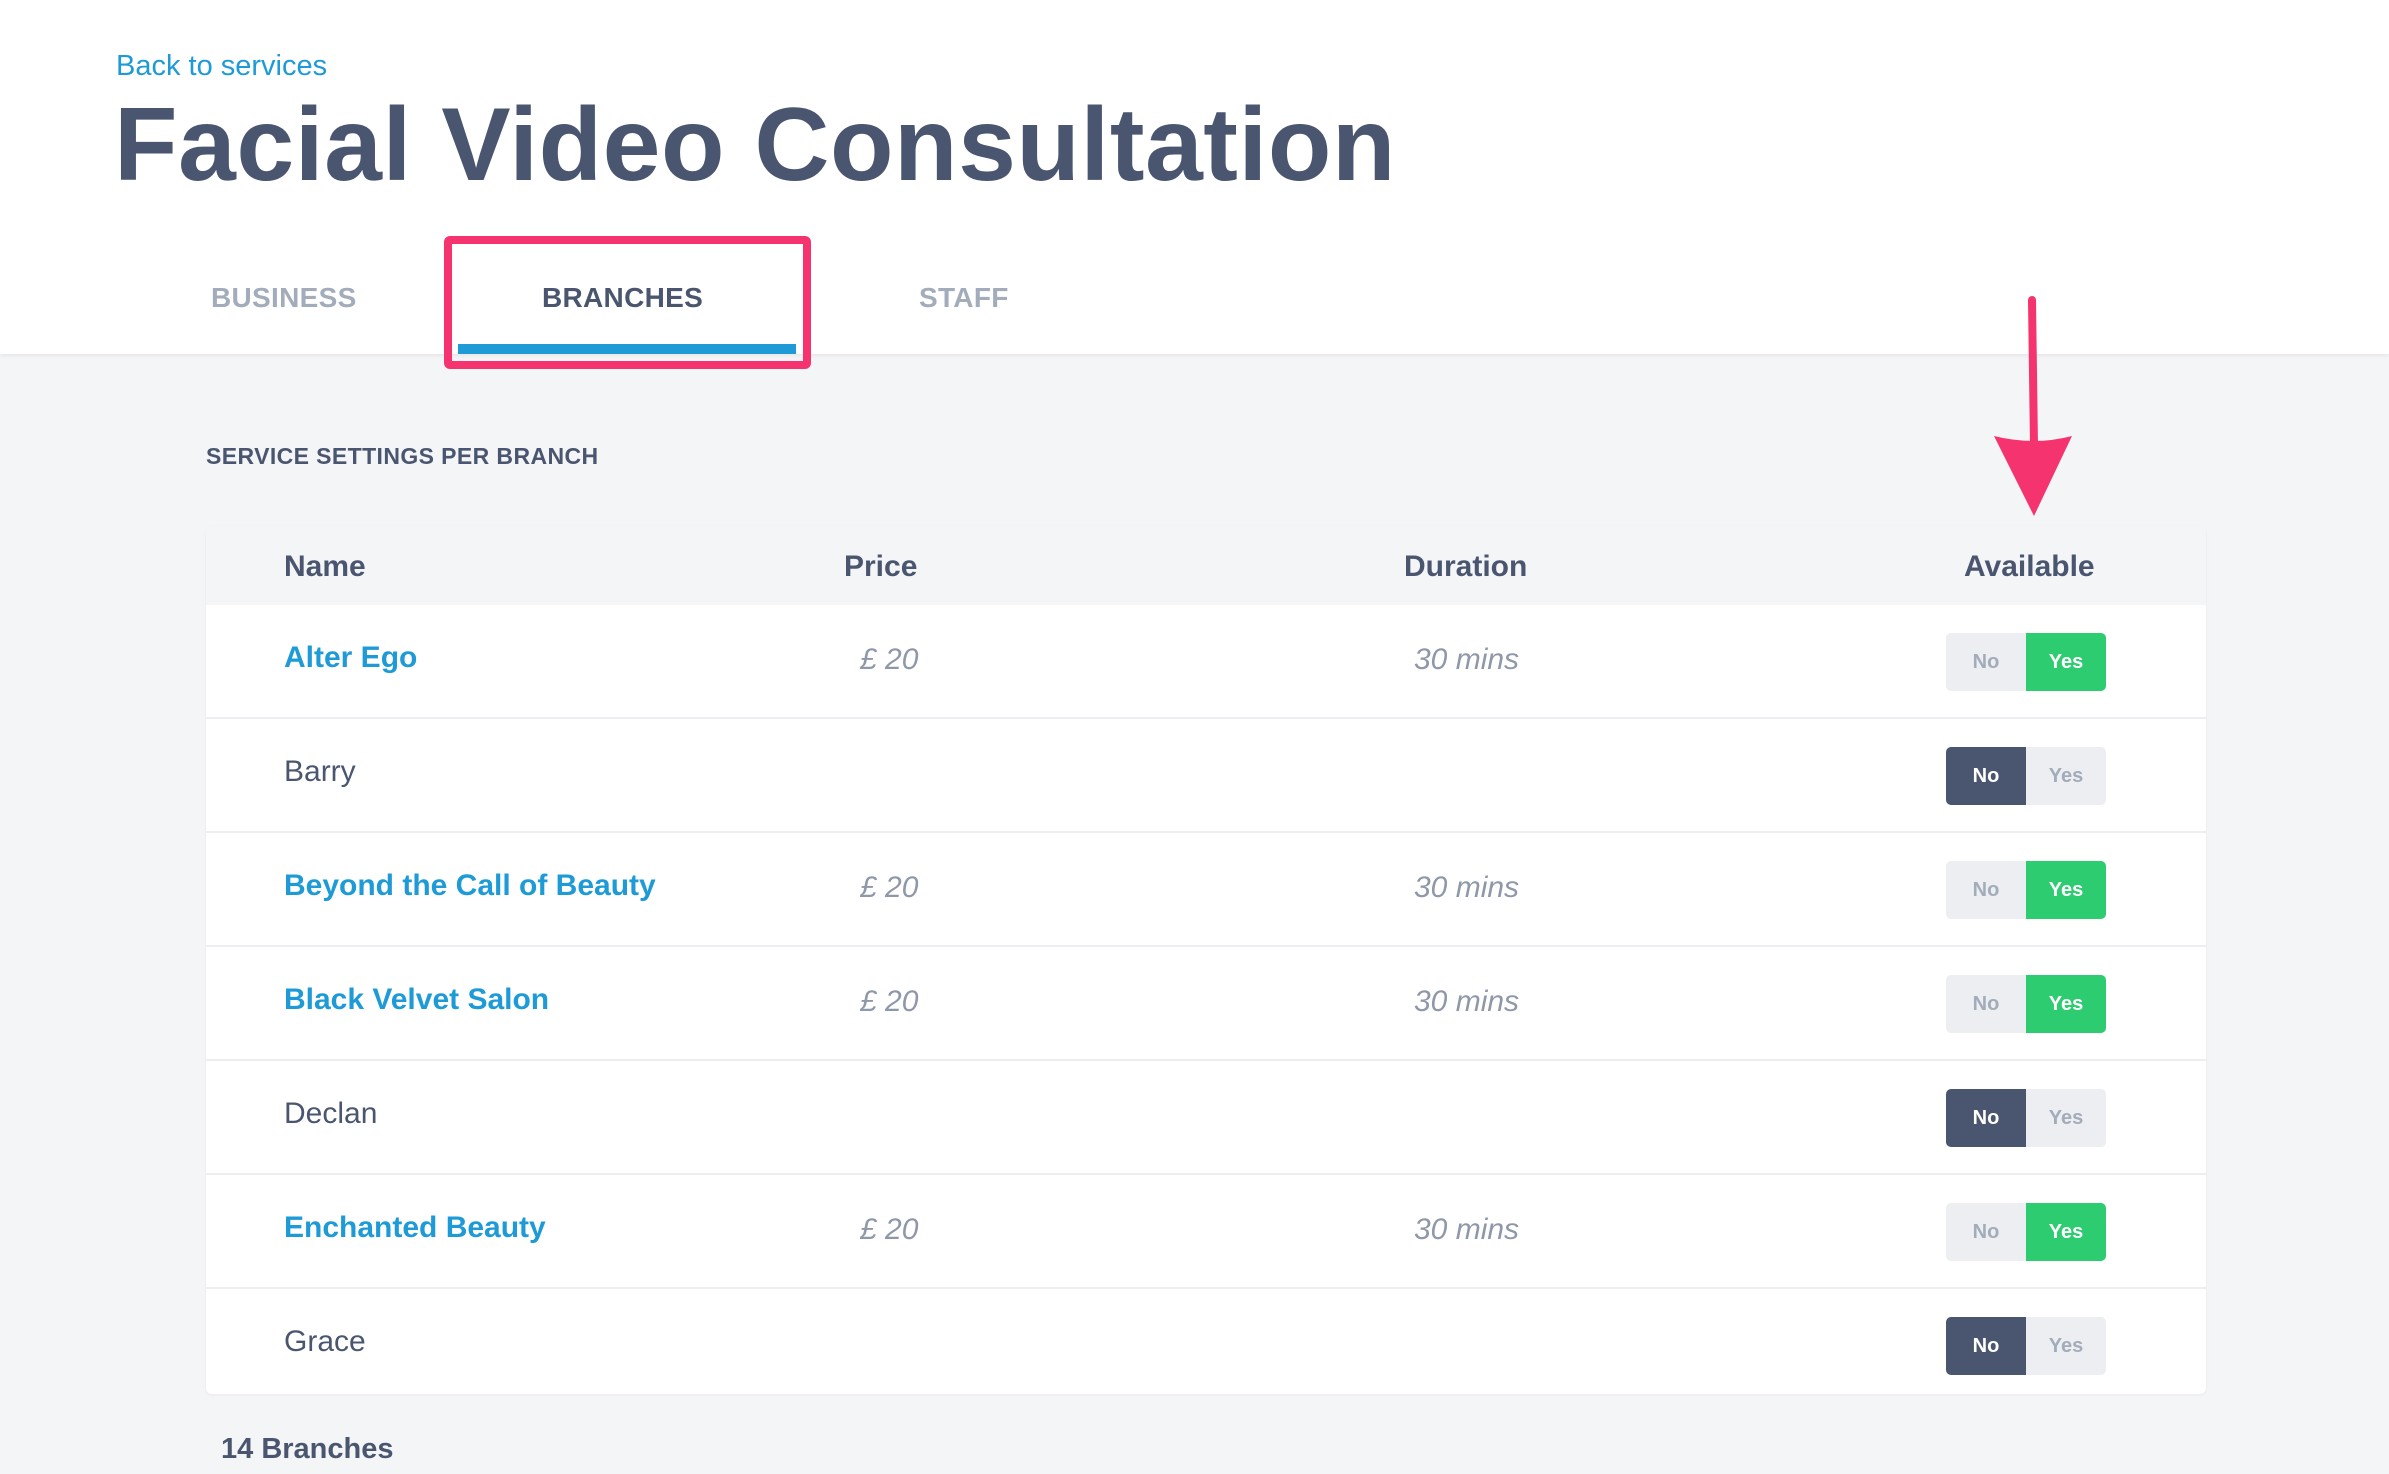 The height and width of the screenshot is (1474, 2389). What do you see at coordinates (325, 1341) in the screenshot?
I see `branch-name: Grace` at bounding box center [325, 1341].